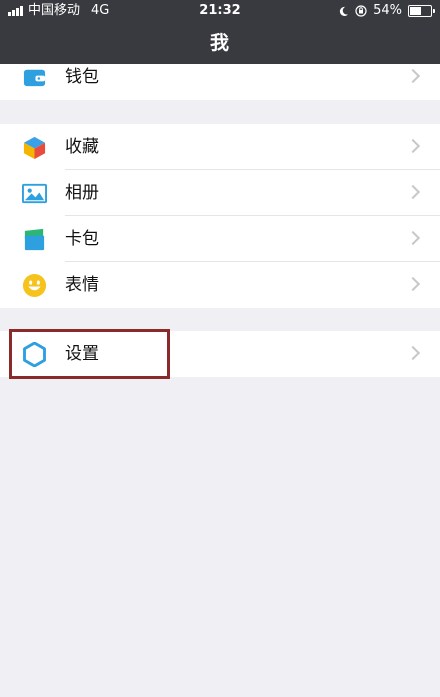 The image size is (440, 697). I want to click on menu-group-wallet: 钱包, so click(220, 82).